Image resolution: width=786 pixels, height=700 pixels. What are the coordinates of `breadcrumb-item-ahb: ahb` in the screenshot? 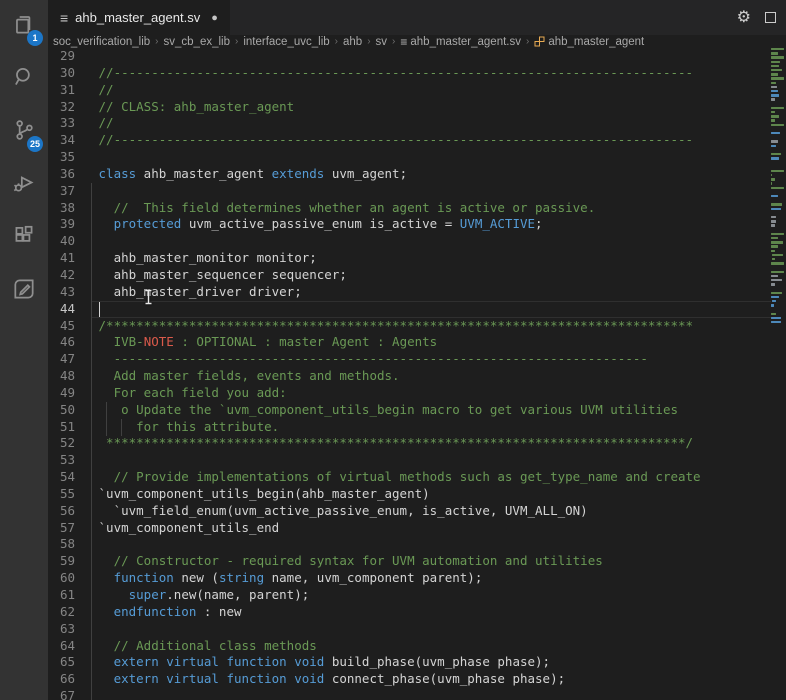 It's located at (352, 42).